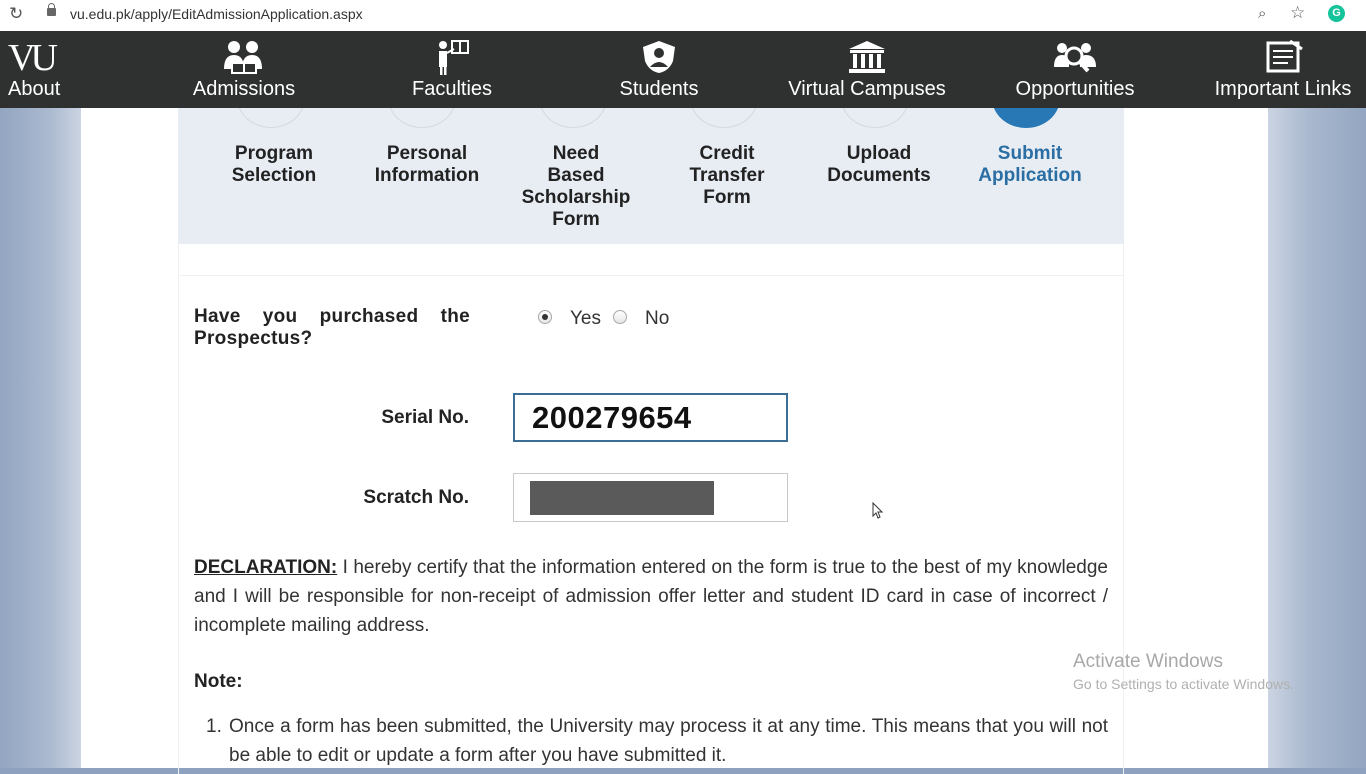 The width and height of the screenshot is (1366, 774). Describe the element at coordinates (1075, 58) in the screenshot. I see `people-search-icon` at that location.